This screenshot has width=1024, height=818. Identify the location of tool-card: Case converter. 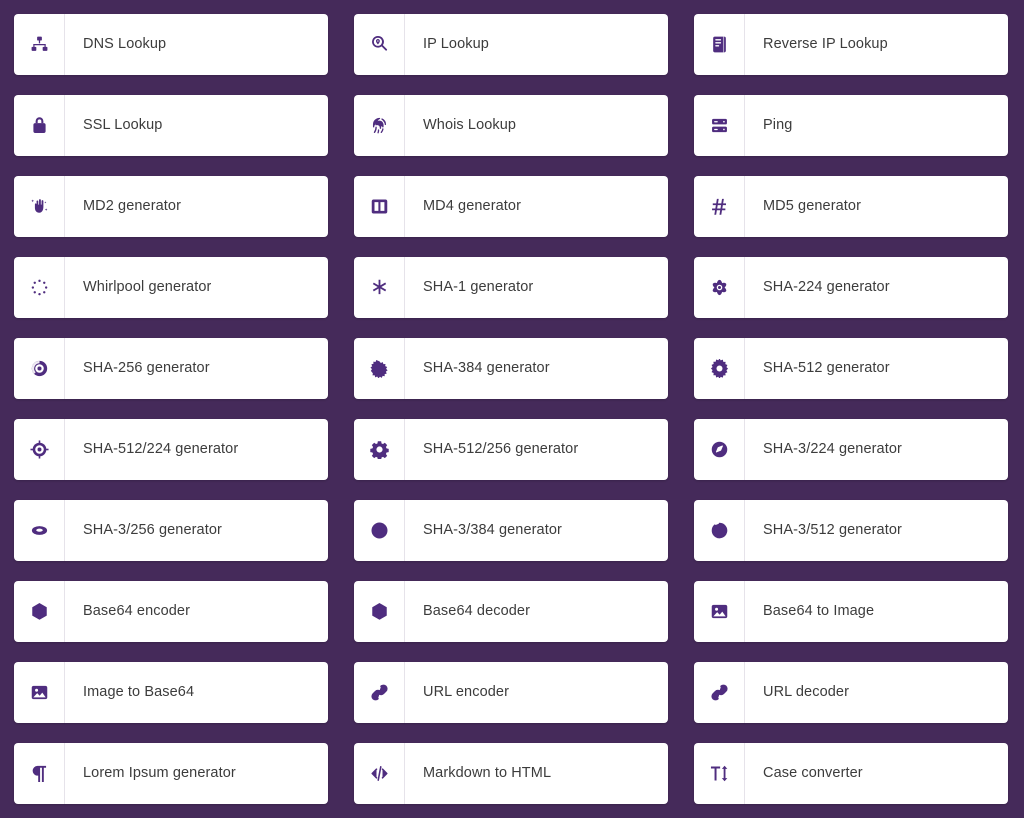
(851, 773).